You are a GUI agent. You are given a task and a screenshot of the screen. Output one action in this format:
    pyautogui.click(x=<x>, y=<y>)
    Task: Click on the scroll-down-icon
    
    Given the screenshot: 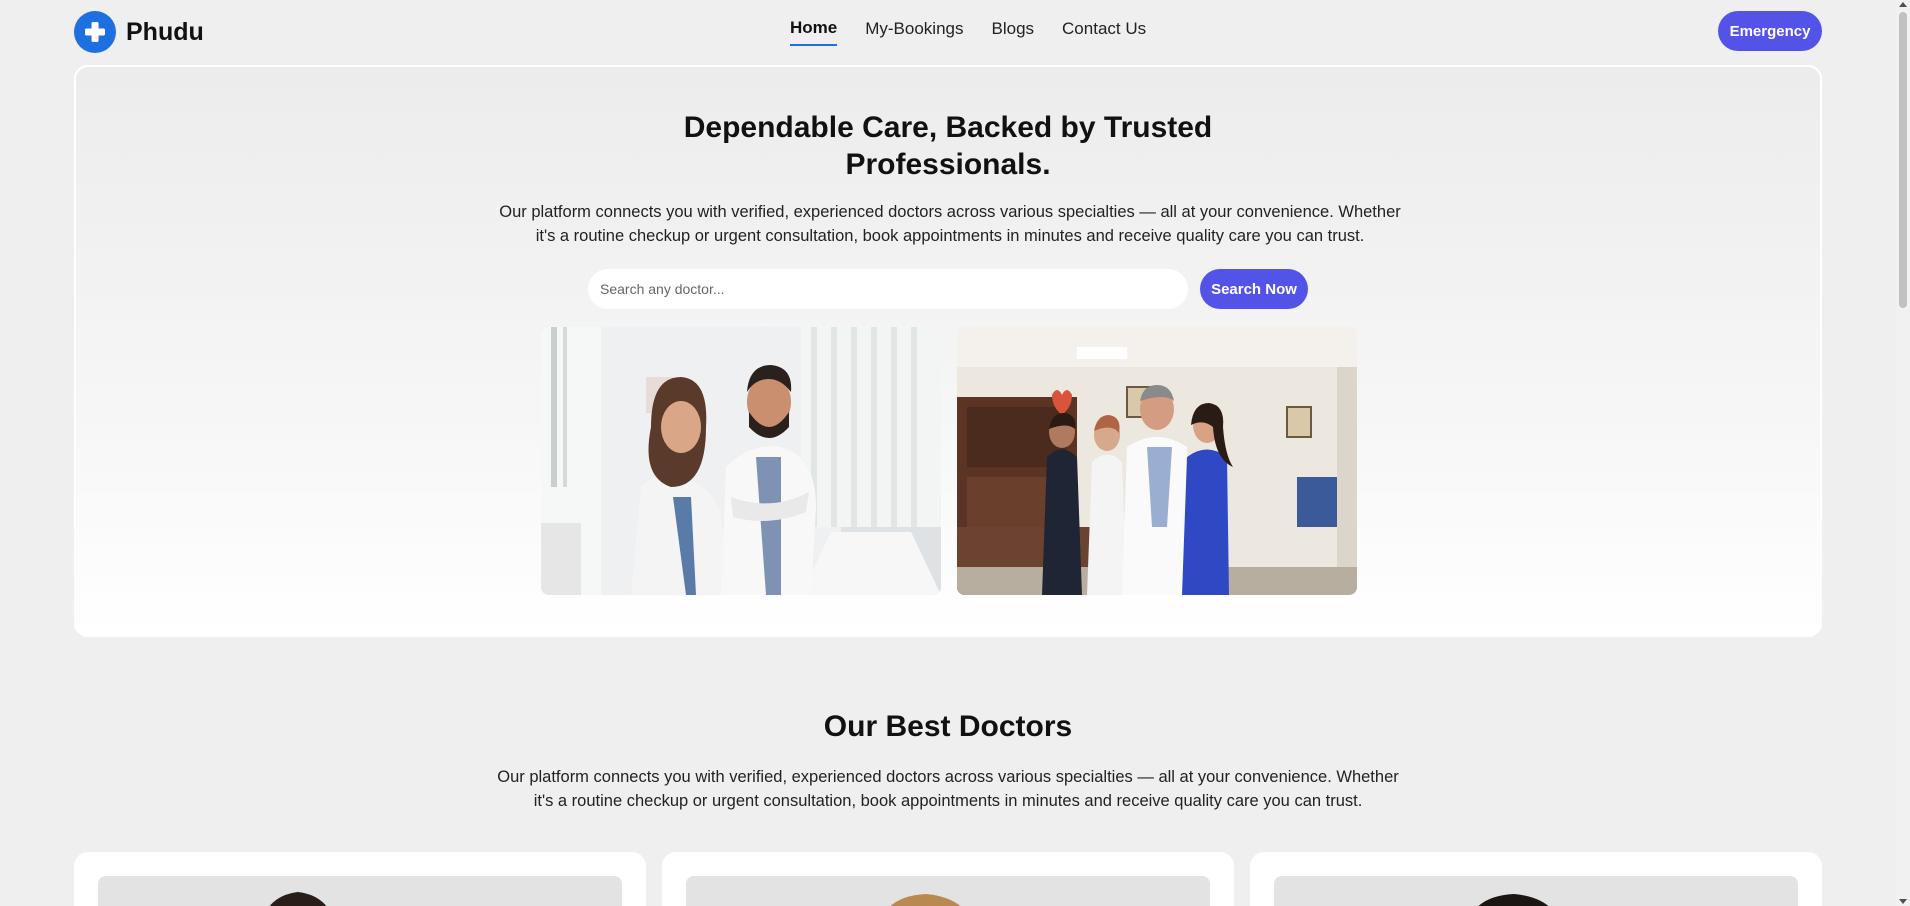 What is the action you would take?
    pyautogui.click(x=1903, y=901)
    